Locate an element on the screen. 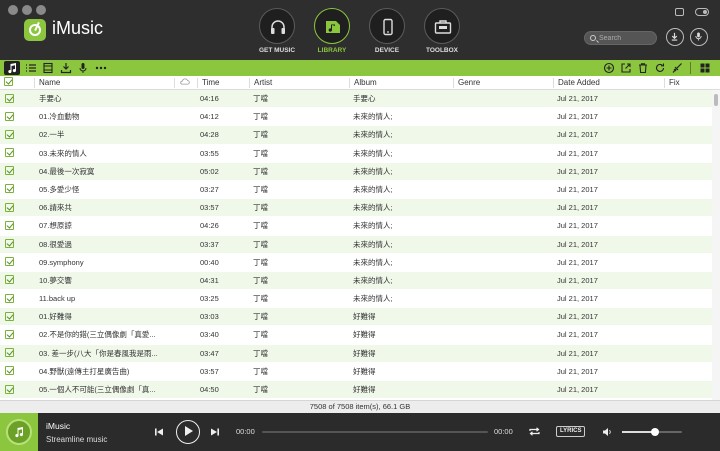  search-box is located at coordinates (620, 38).